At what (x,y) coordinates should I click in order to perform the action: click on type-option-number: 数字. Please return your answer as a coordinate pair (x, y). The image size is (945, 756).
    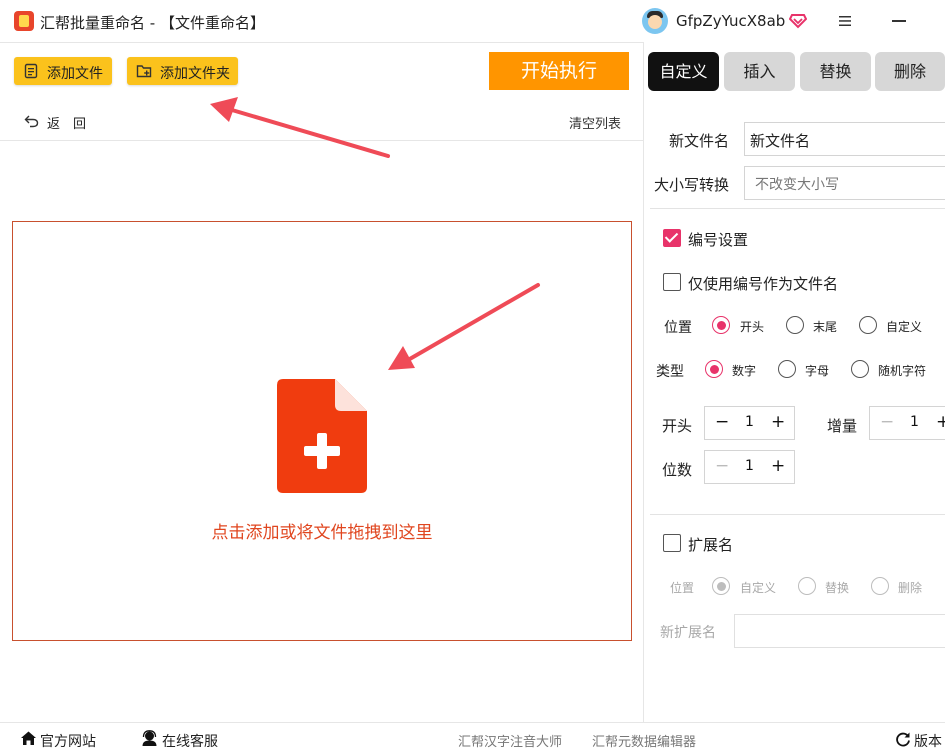
    Looking at the image, I should click on (744, 371).